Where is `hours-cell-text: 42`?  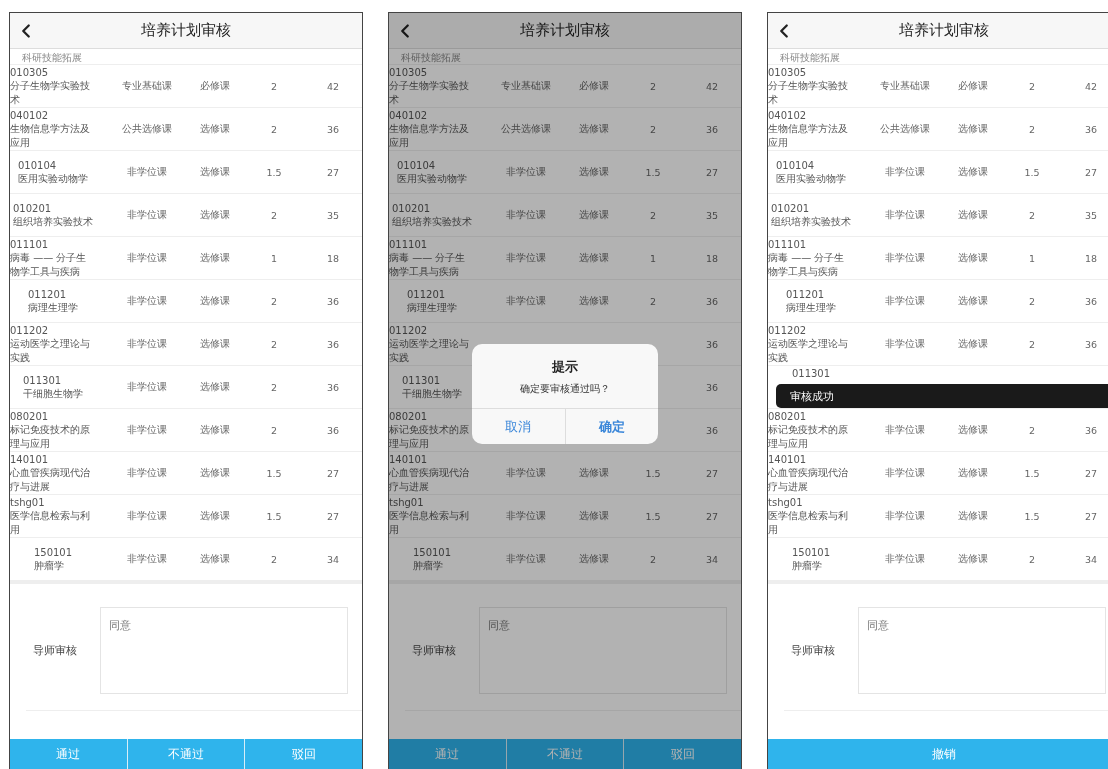
hours-cell-text: 42 is located at coordinates (333, 86).